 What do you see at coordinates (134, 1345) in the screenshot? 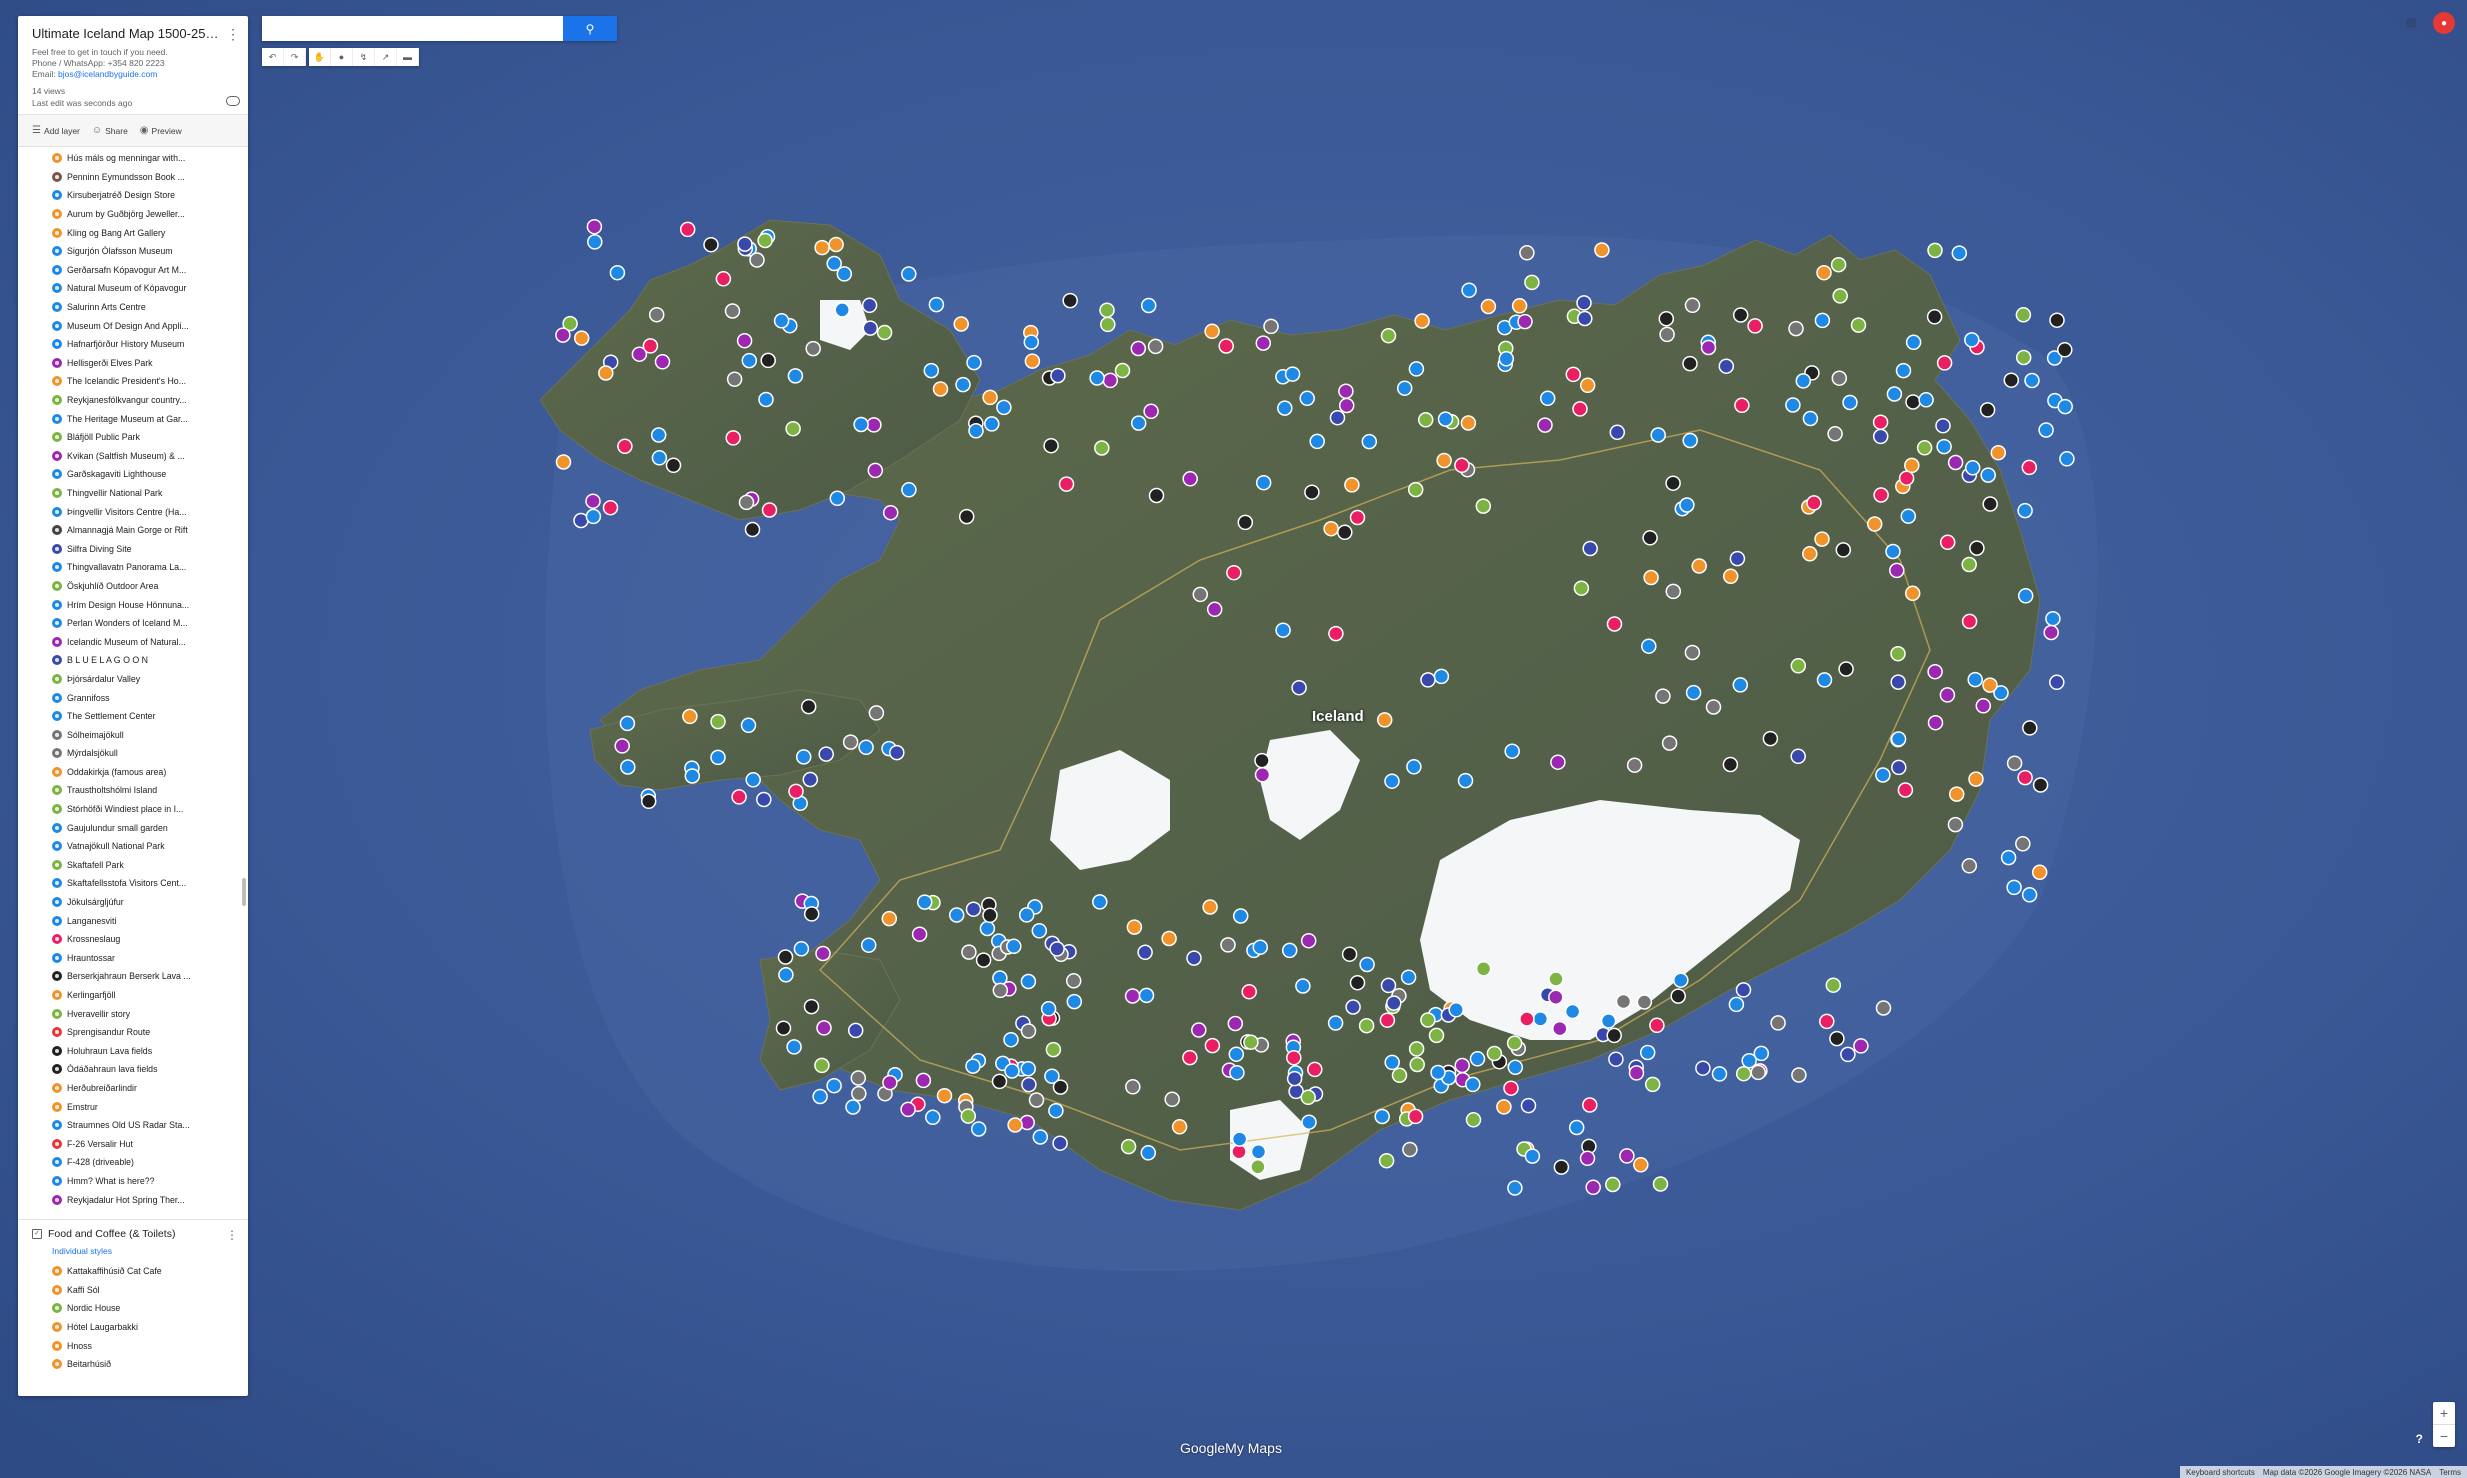
I see `layer-list-item: Hnoss` at bounding box center [134, 1345].